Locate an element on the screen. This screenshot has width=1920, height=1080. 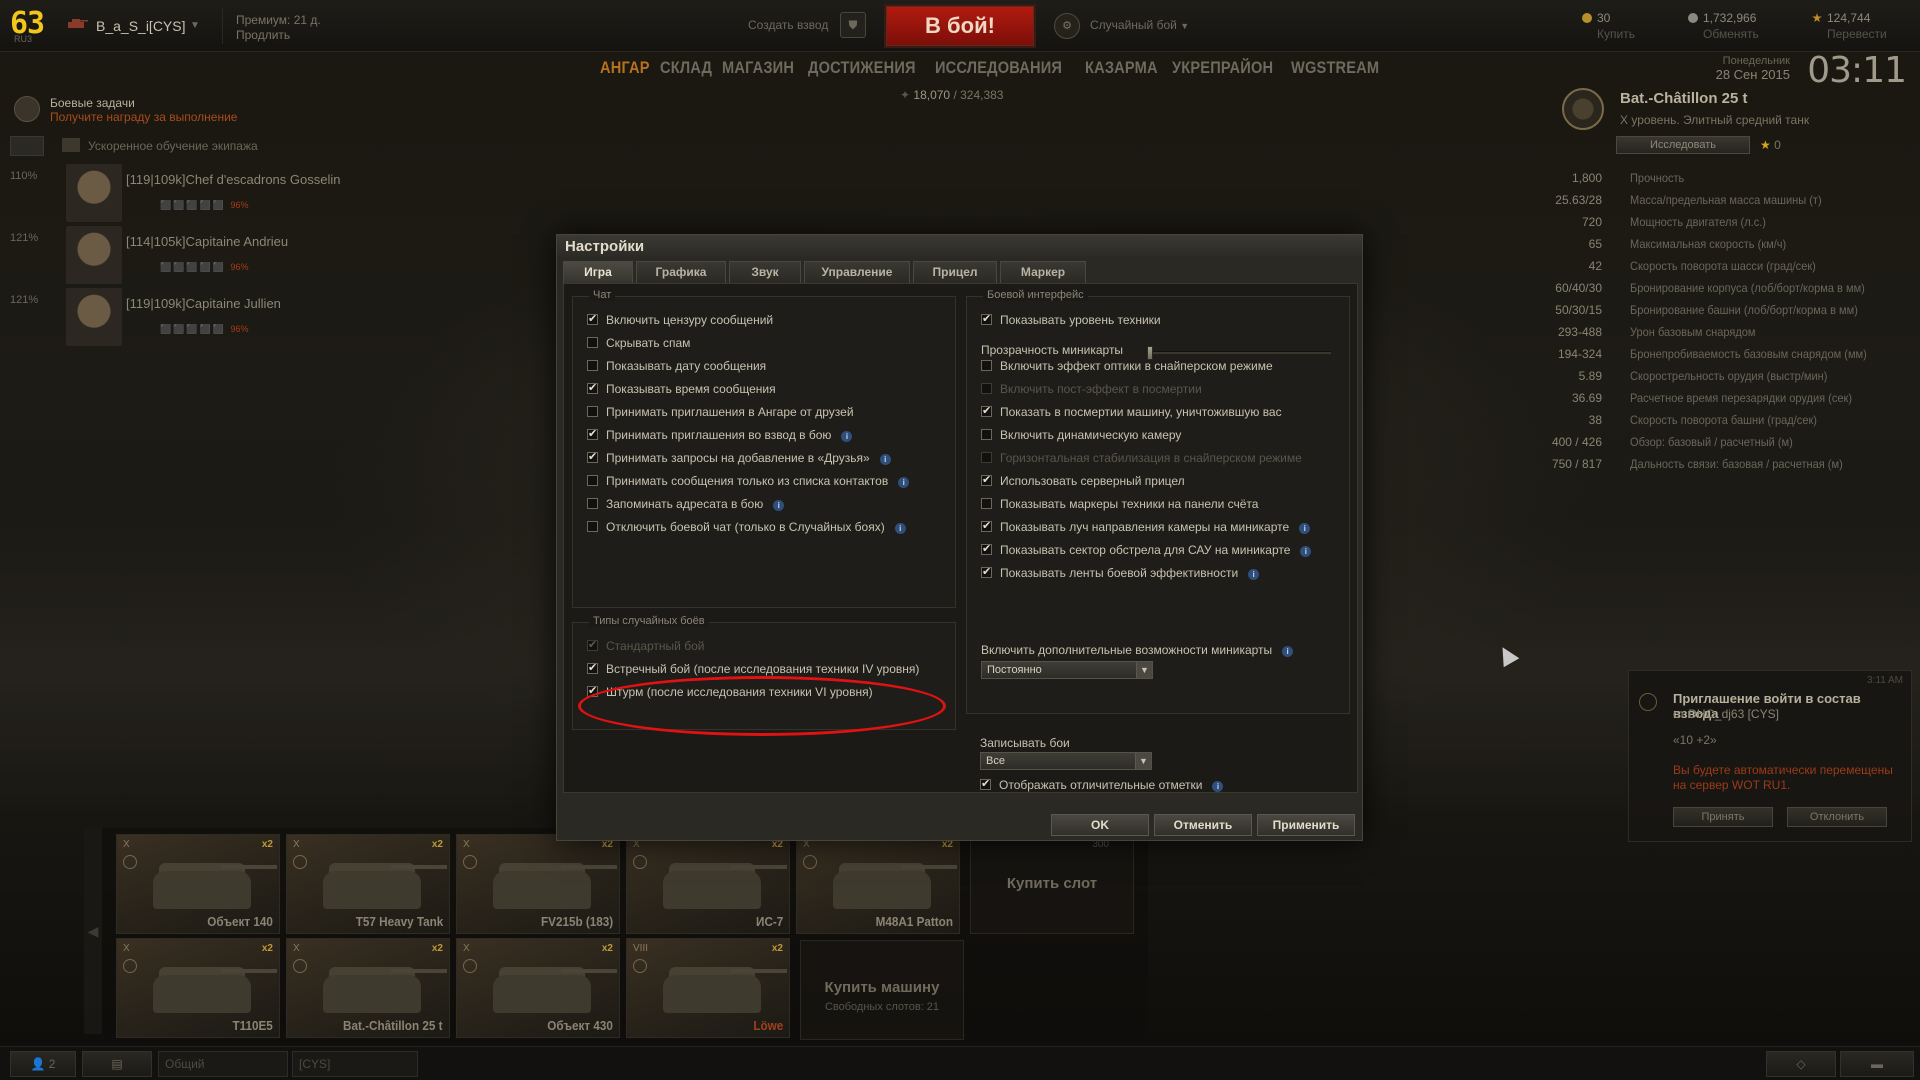
slider-thumb is located at coordinates (1150, 353).